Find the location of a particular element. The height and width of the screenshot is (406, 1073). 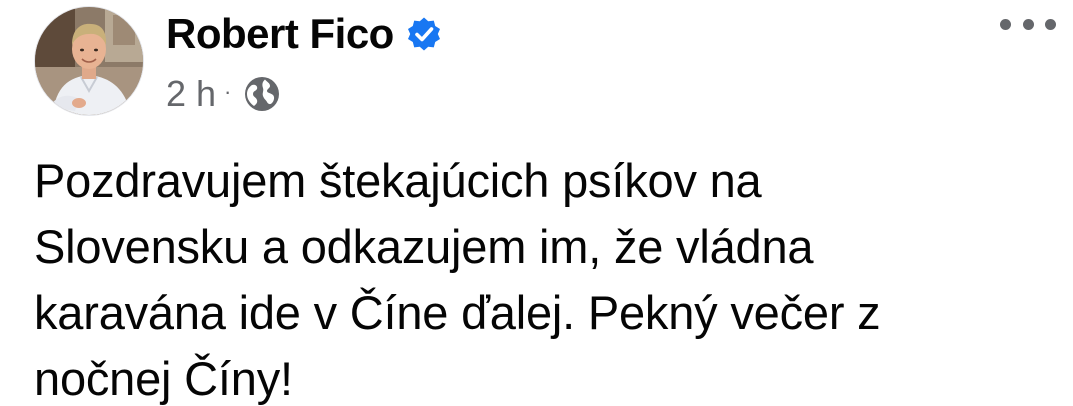

author-avatar is located at coordinates (89, 61).